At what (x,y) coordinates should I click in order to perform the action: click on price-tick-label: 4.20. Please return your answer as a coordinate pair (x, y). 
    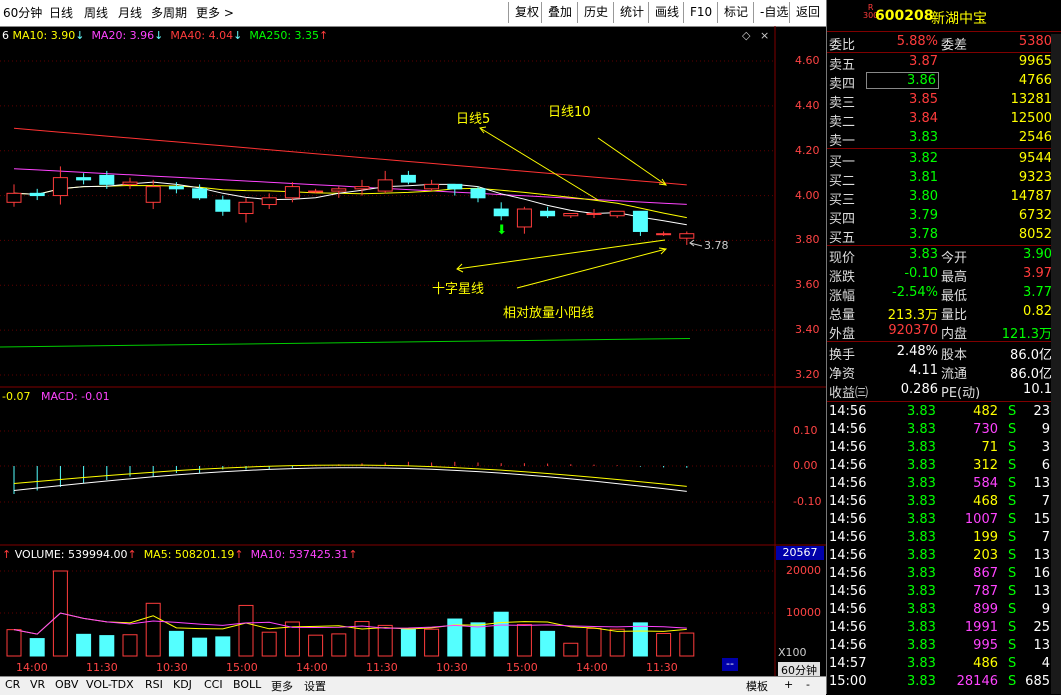
    Looking at the image, I should click on (807, 150).